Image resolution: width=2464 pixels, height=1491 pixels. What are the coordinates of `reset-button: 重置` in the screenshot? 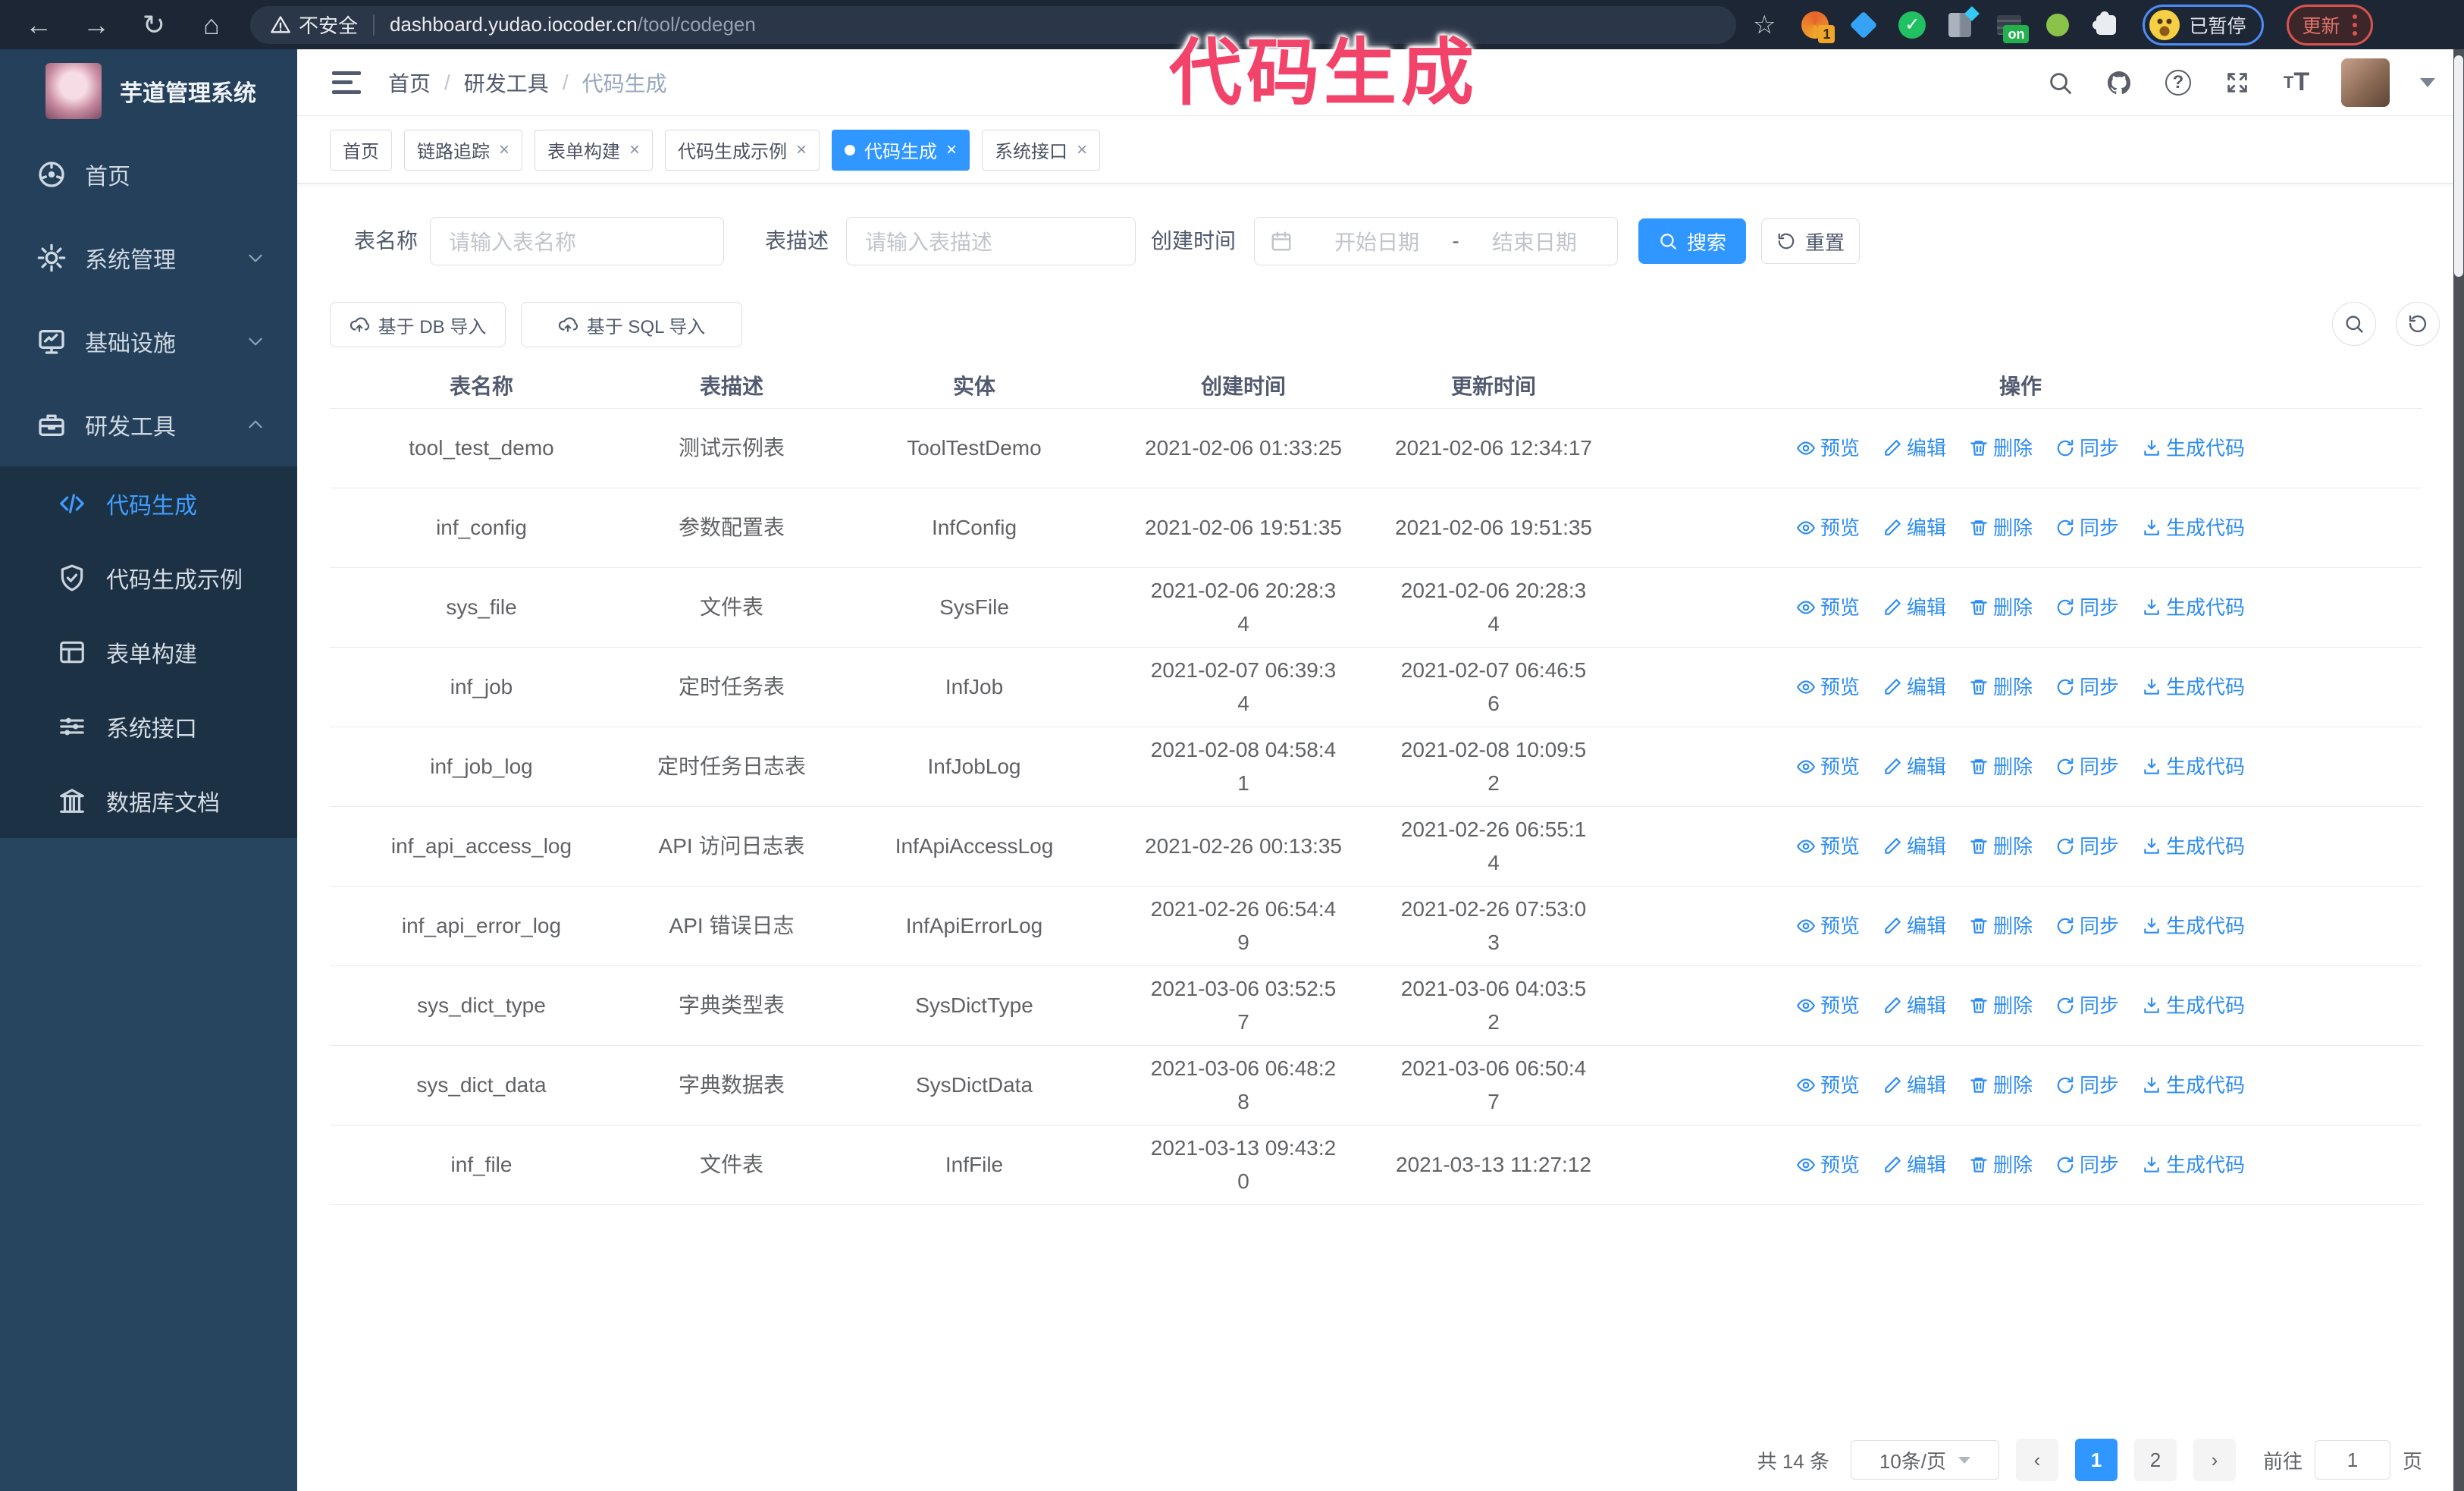 It's located at (1811, 241).